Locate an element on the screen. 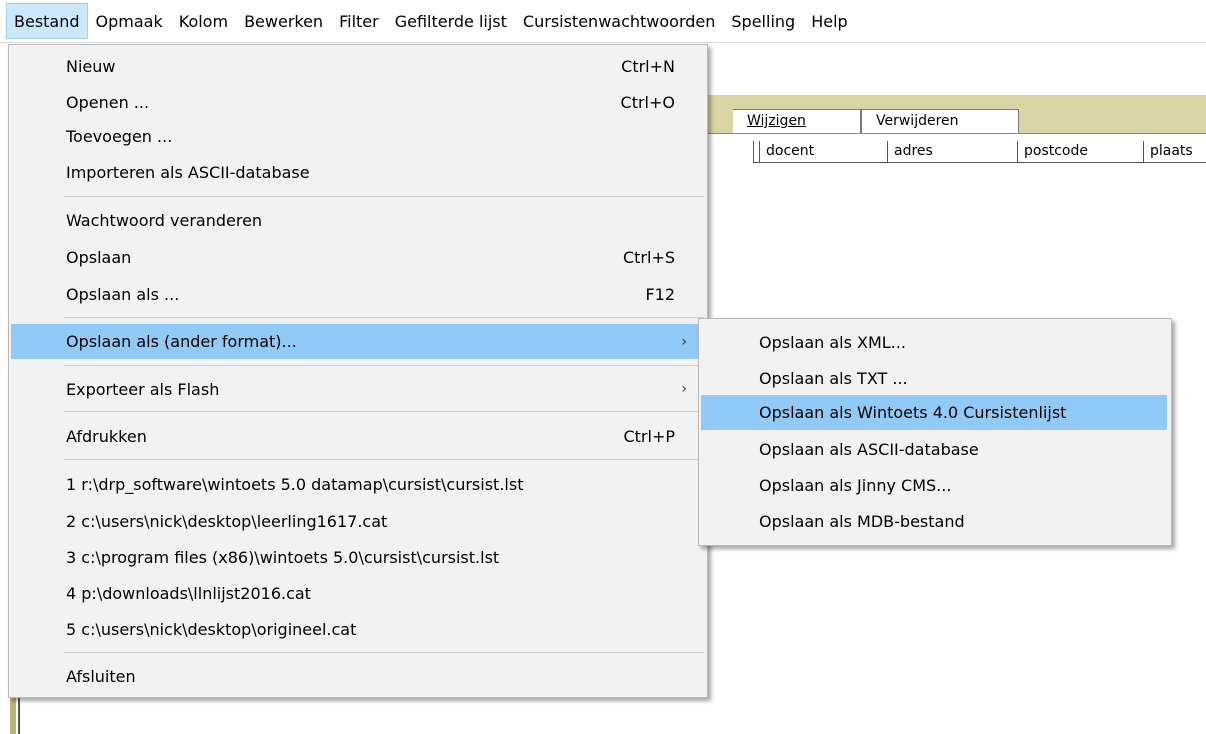 This screenshot has width=1206, height=734. menu-item-label: Opslaan is located at coordinates (99, 257).